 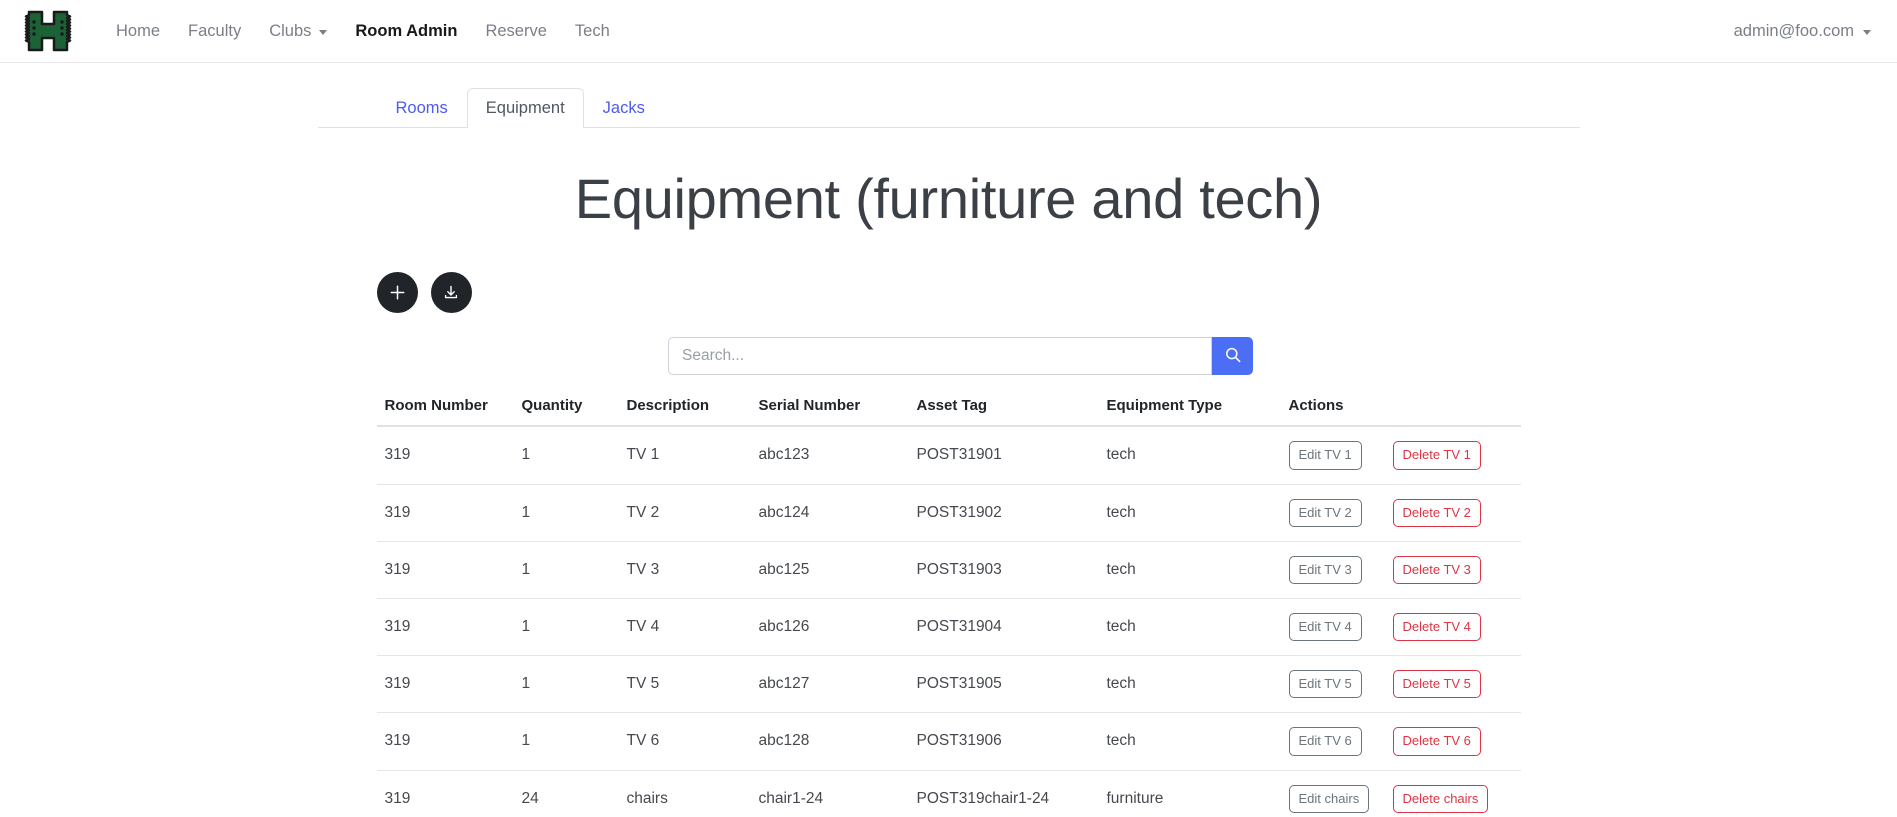 I want to click on tab-equipment: Equipment, so click(x=525, y=107).